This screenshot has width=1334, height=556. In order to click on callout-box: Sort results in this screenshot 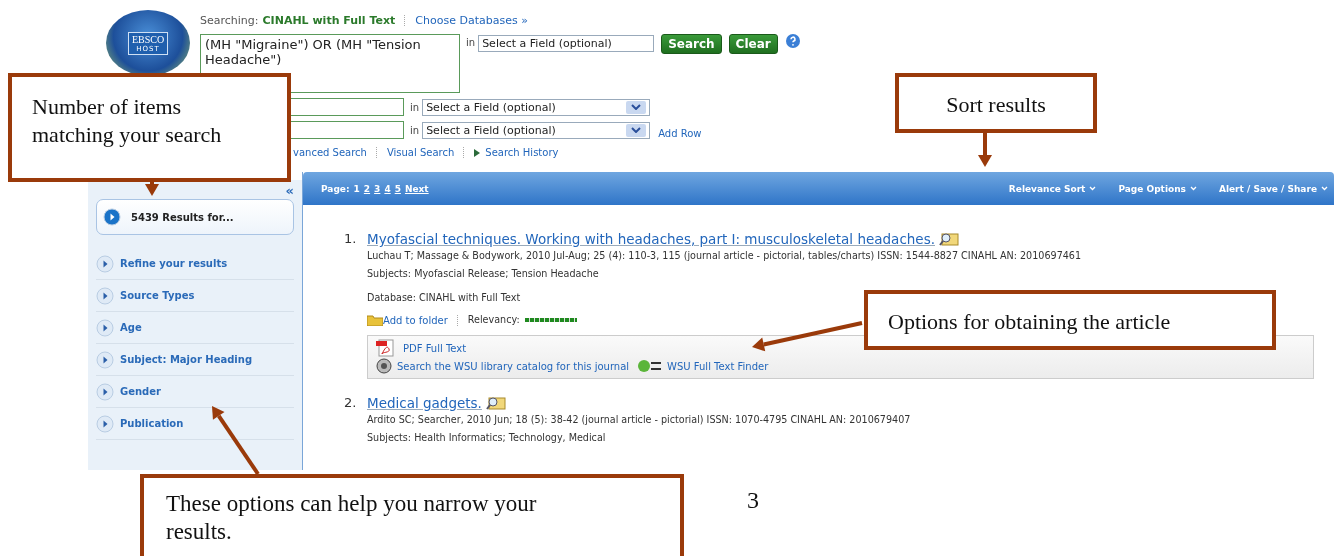, I will do `click(996, 103)`.